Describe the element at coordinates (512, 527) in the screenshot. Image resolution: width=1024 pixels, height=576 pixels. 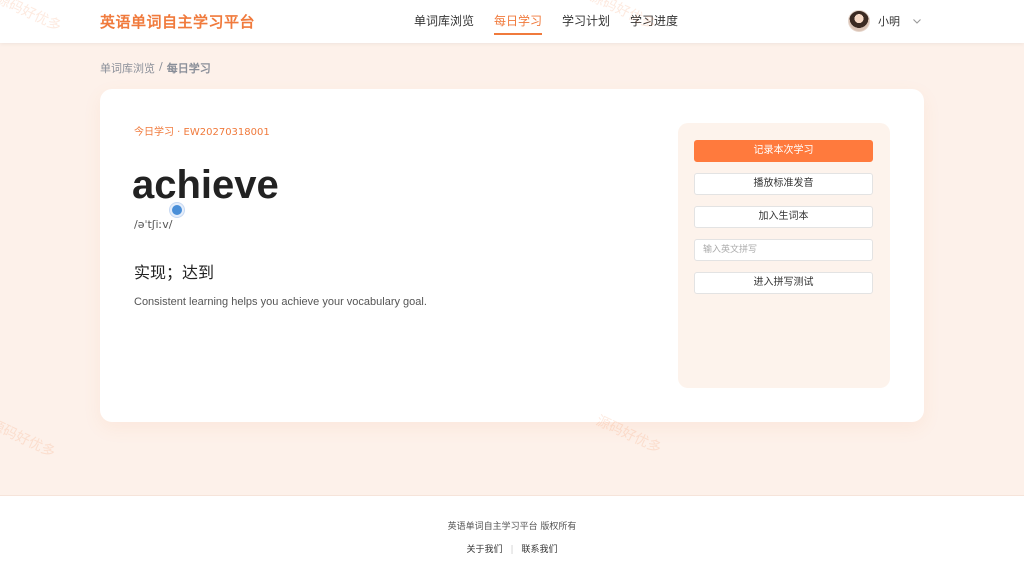
I see `footer-copyright: 英语单词自主学习平台 版权所有` at that location.